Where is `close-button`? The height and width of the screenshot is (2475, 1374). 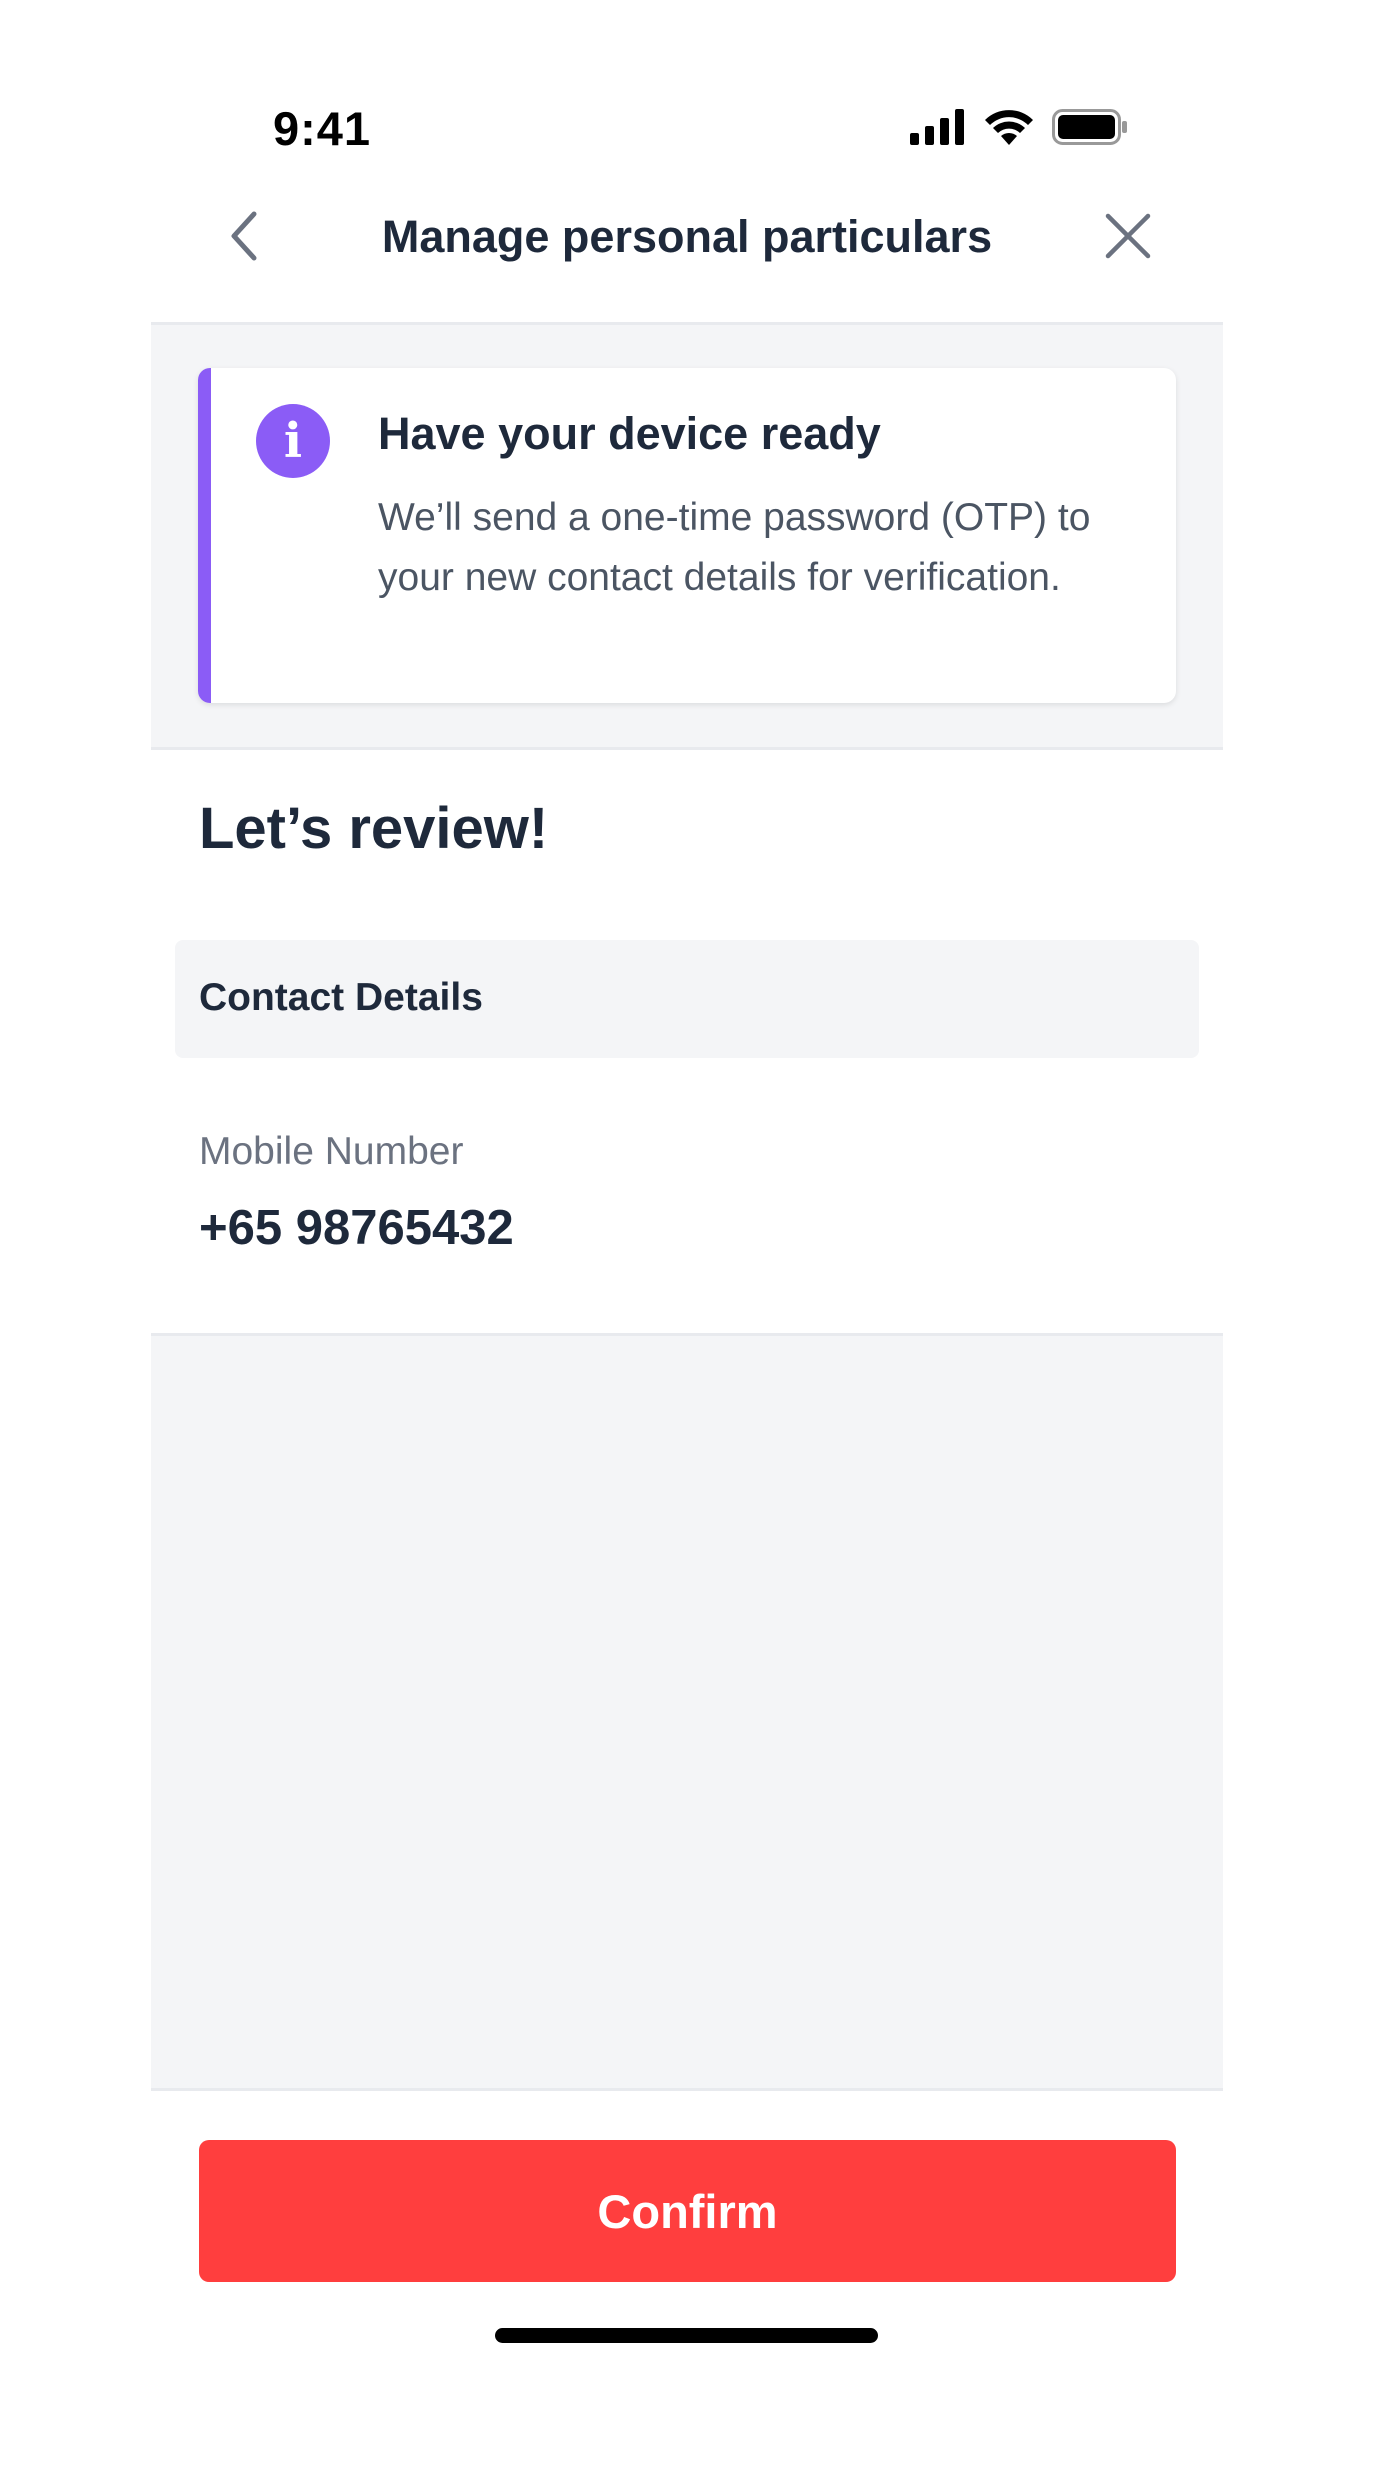 close-button is located at coordinates (1128, 238).